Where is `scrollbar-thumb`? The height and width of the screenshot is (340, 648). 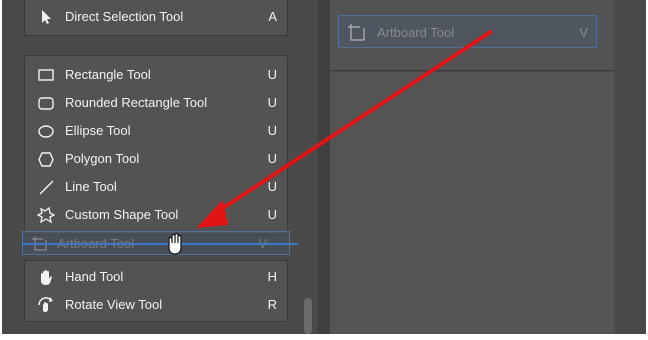 scrollbar-thumb is located at coordinates (308, 316).